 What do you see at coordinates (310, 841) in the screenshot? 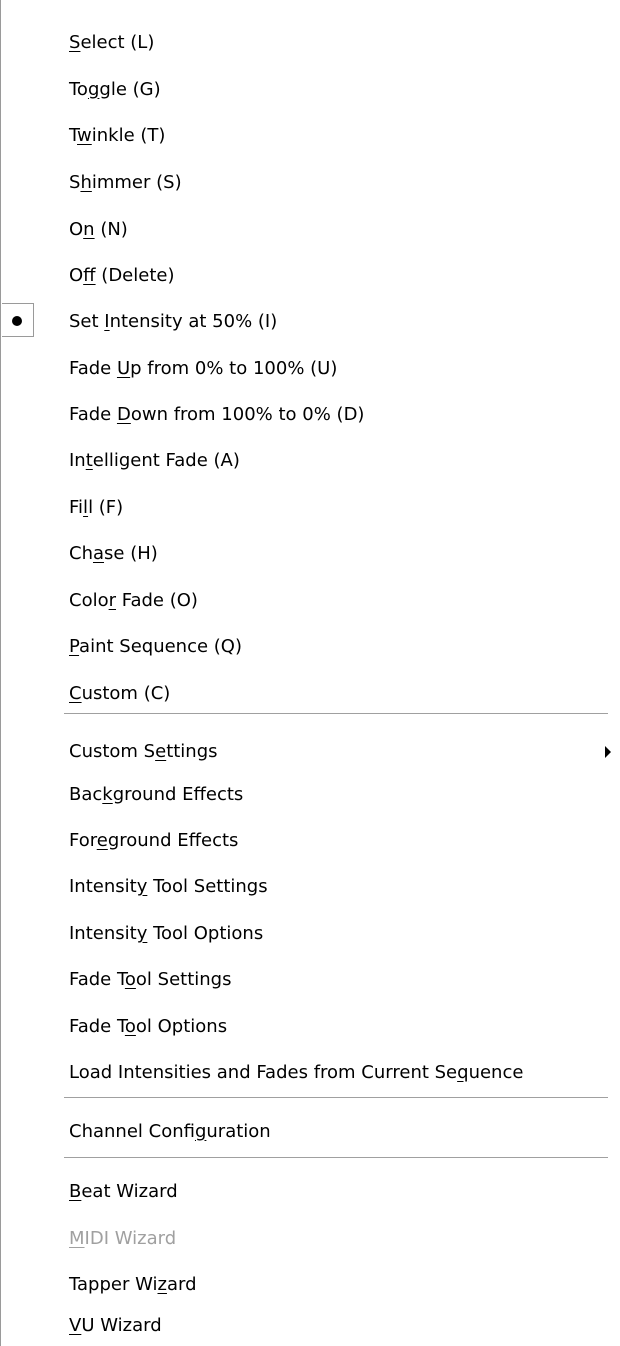
I see `menu-item-foreground-effects: Foreground Effects` at bounding box center [310, 841].